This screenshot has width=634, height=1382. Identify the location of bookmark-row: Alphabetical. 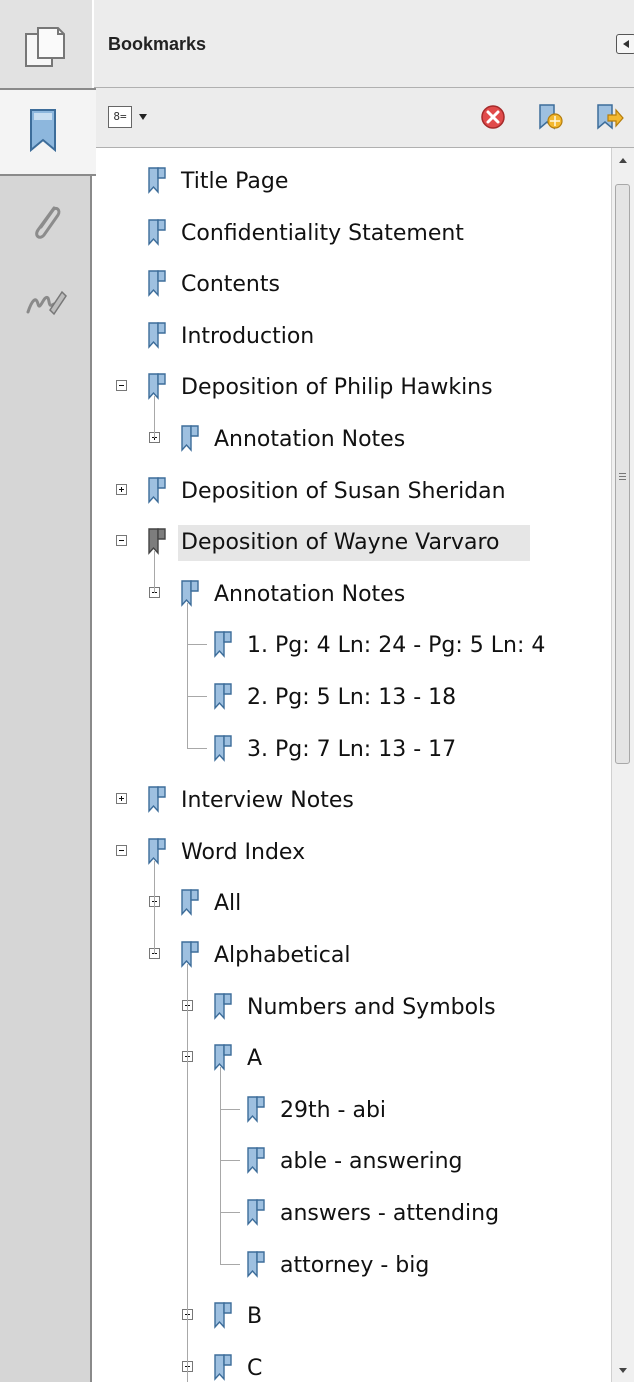
(352, 954).